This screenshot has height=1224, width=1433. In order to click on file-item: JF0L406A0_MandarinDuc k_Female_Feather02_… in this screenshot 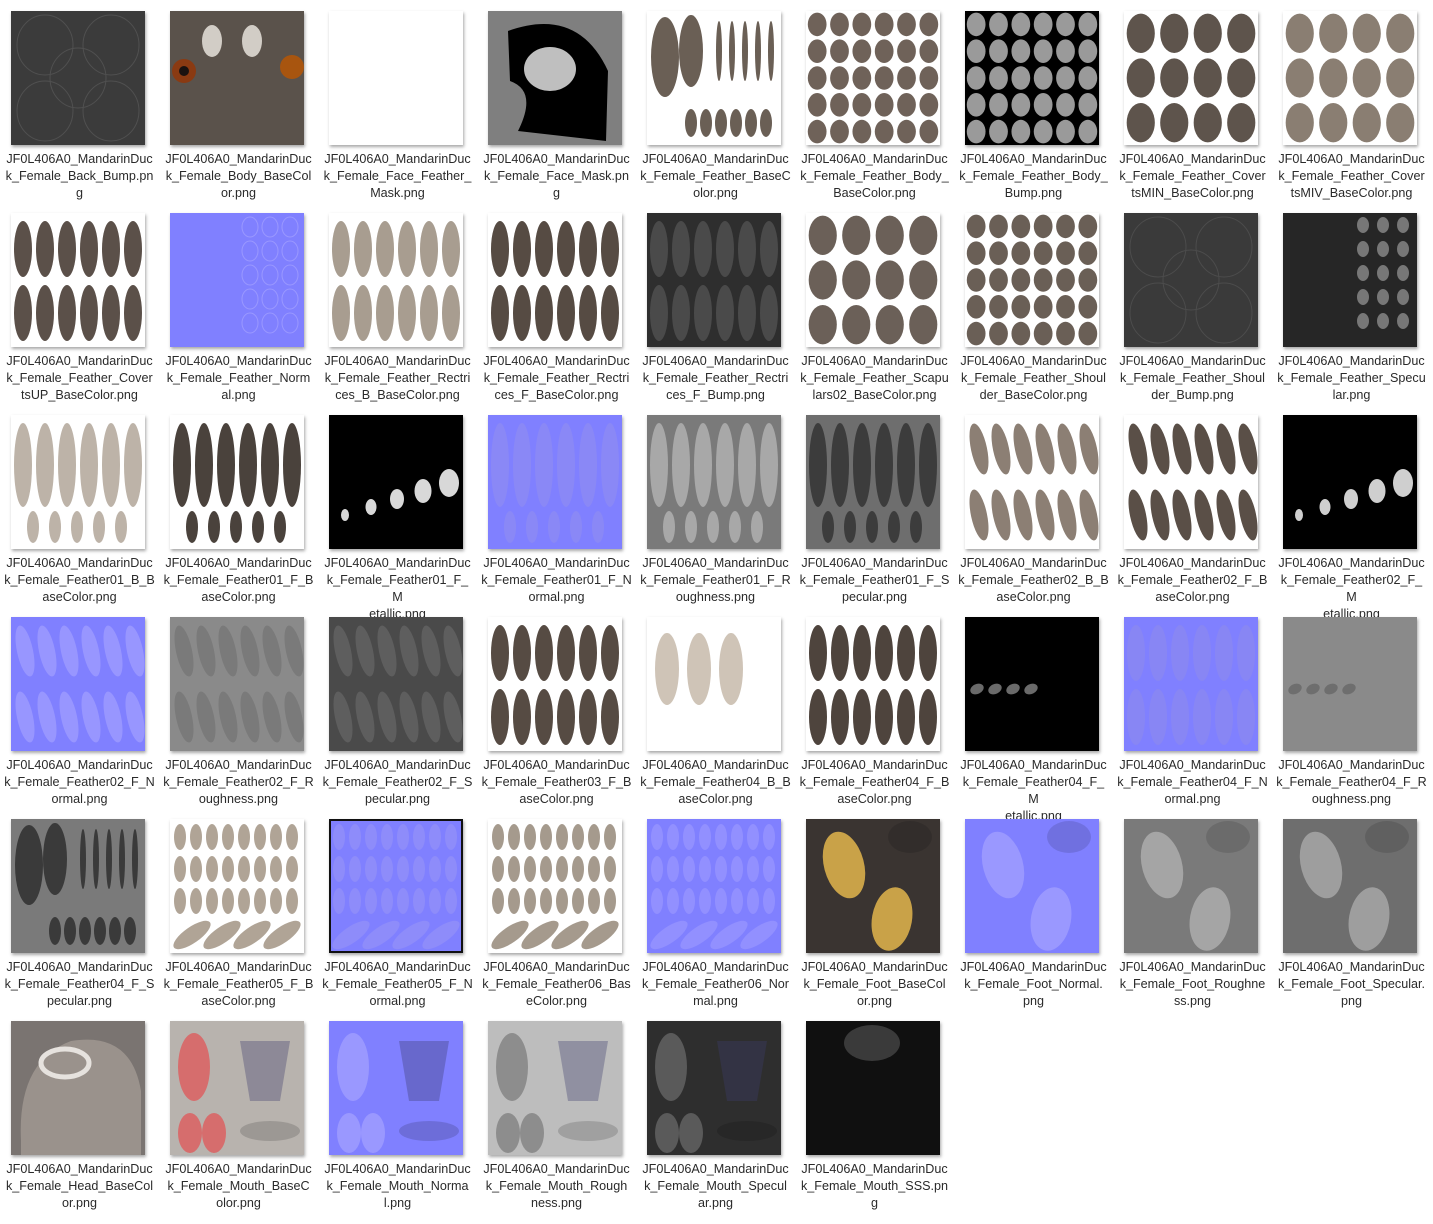, I will do `click(1192, 505)`.